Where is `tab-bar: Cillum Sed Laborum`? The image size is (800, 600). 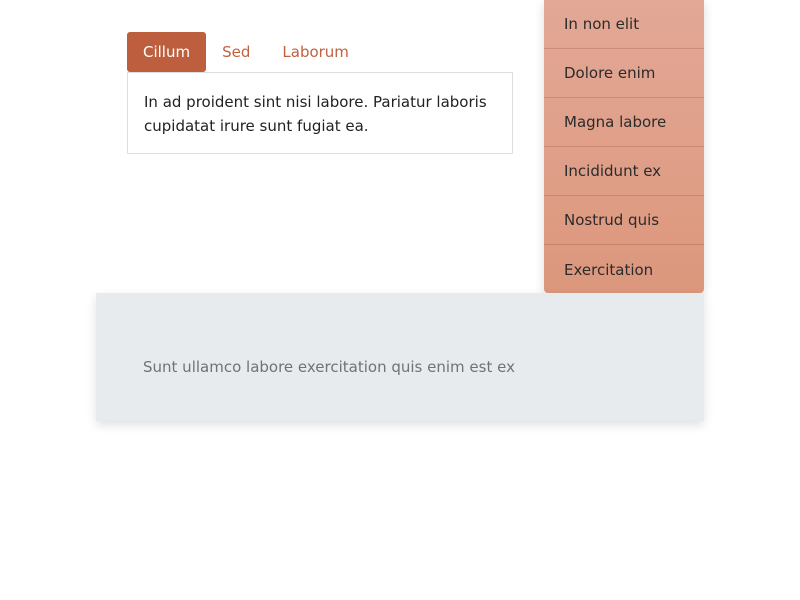
tab-bar: Cillum Sed Laborum is located at coordinates (246, 52).